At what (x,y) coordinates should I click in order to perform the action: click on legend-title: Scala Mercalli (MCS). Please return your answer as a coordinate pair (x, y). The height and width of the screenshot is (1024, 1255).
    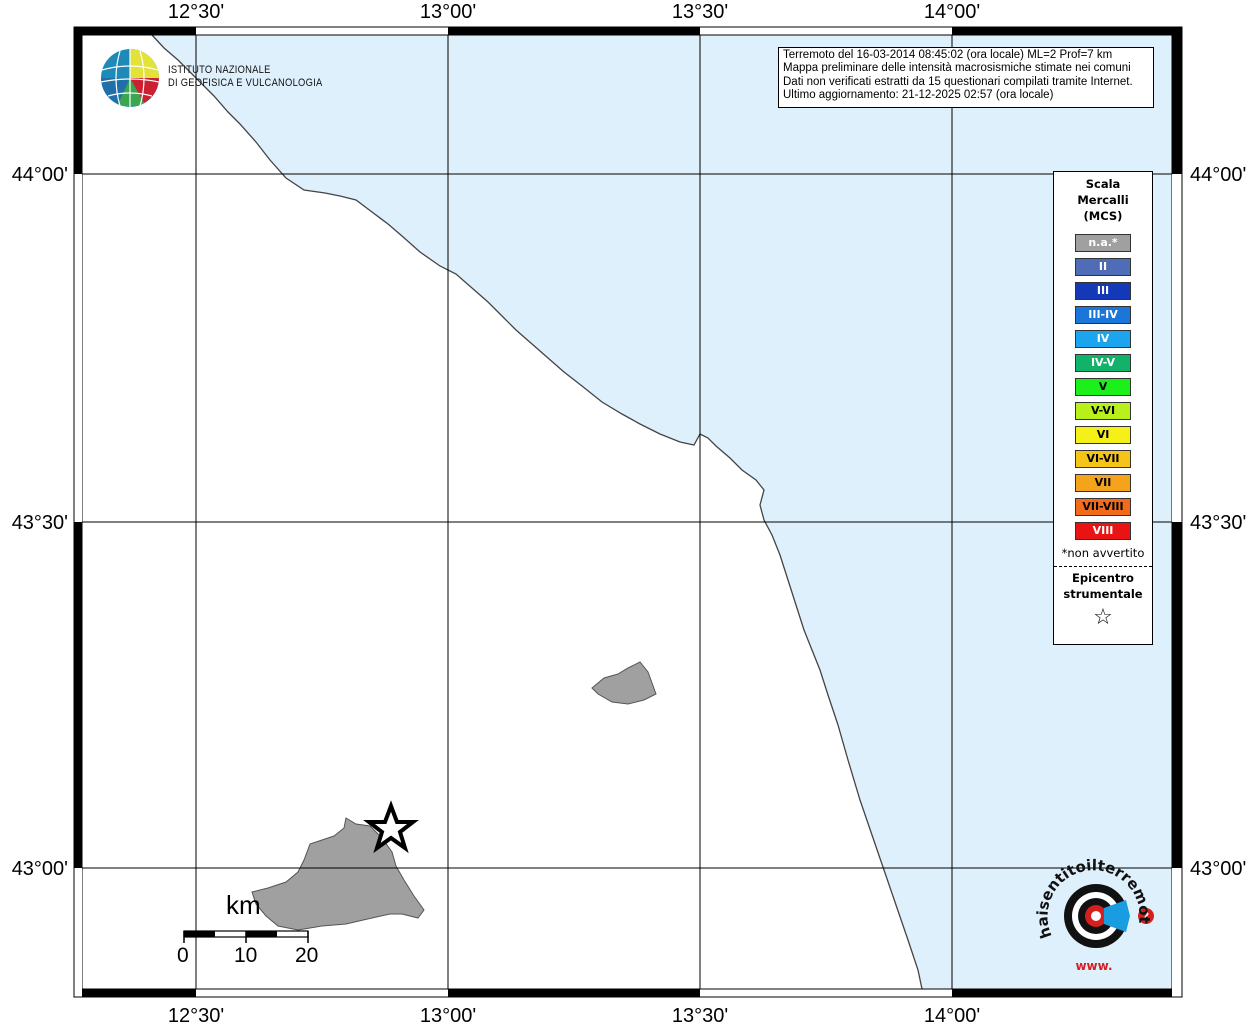
    Looking at the image, I should click on (1103, 200).